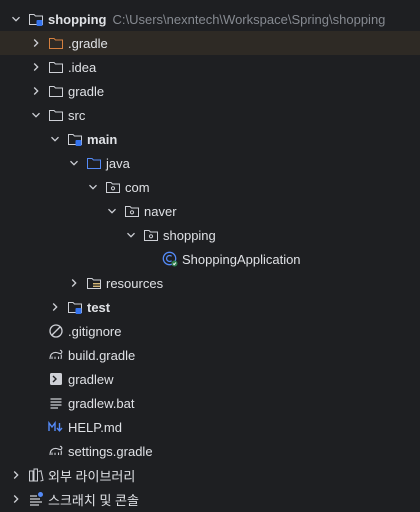 This screenshot has width=420, height=512. I want to click on tree-node-idea: .idea, so click(210, 67).